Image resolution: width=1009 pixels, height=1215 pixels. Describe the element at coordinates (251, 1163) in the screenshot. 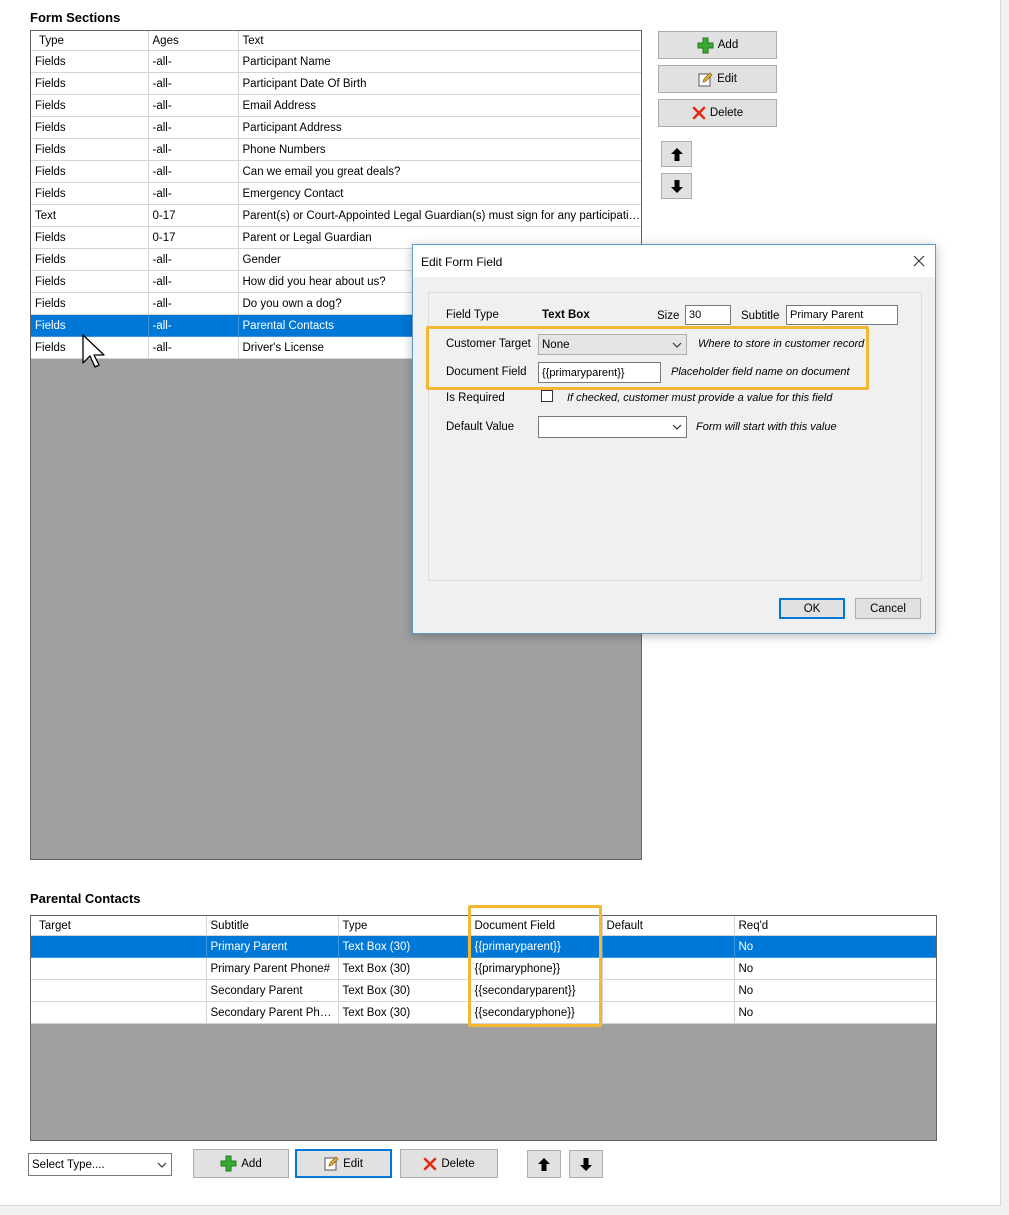

I see `add-contact-label: Add` at that location.